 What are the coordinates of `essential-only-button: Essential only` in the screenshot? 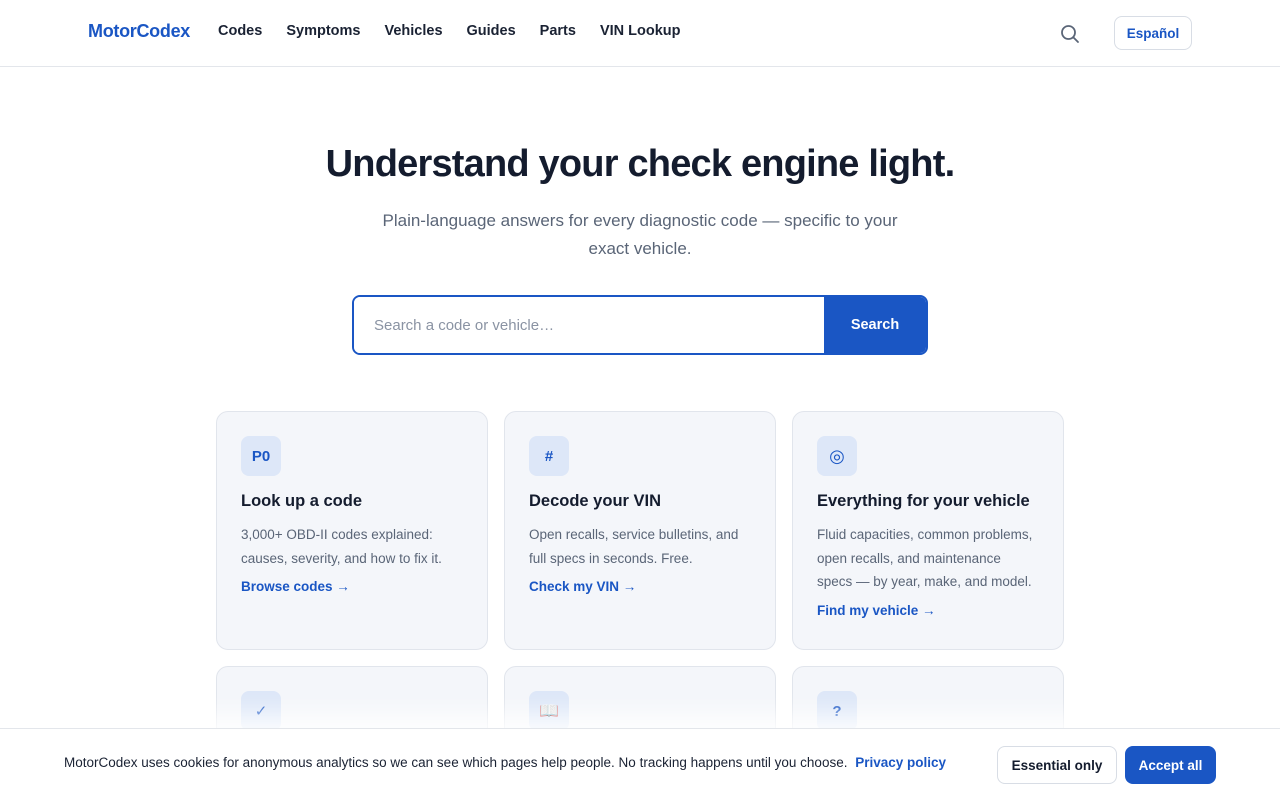 It's located at (1057, 765).